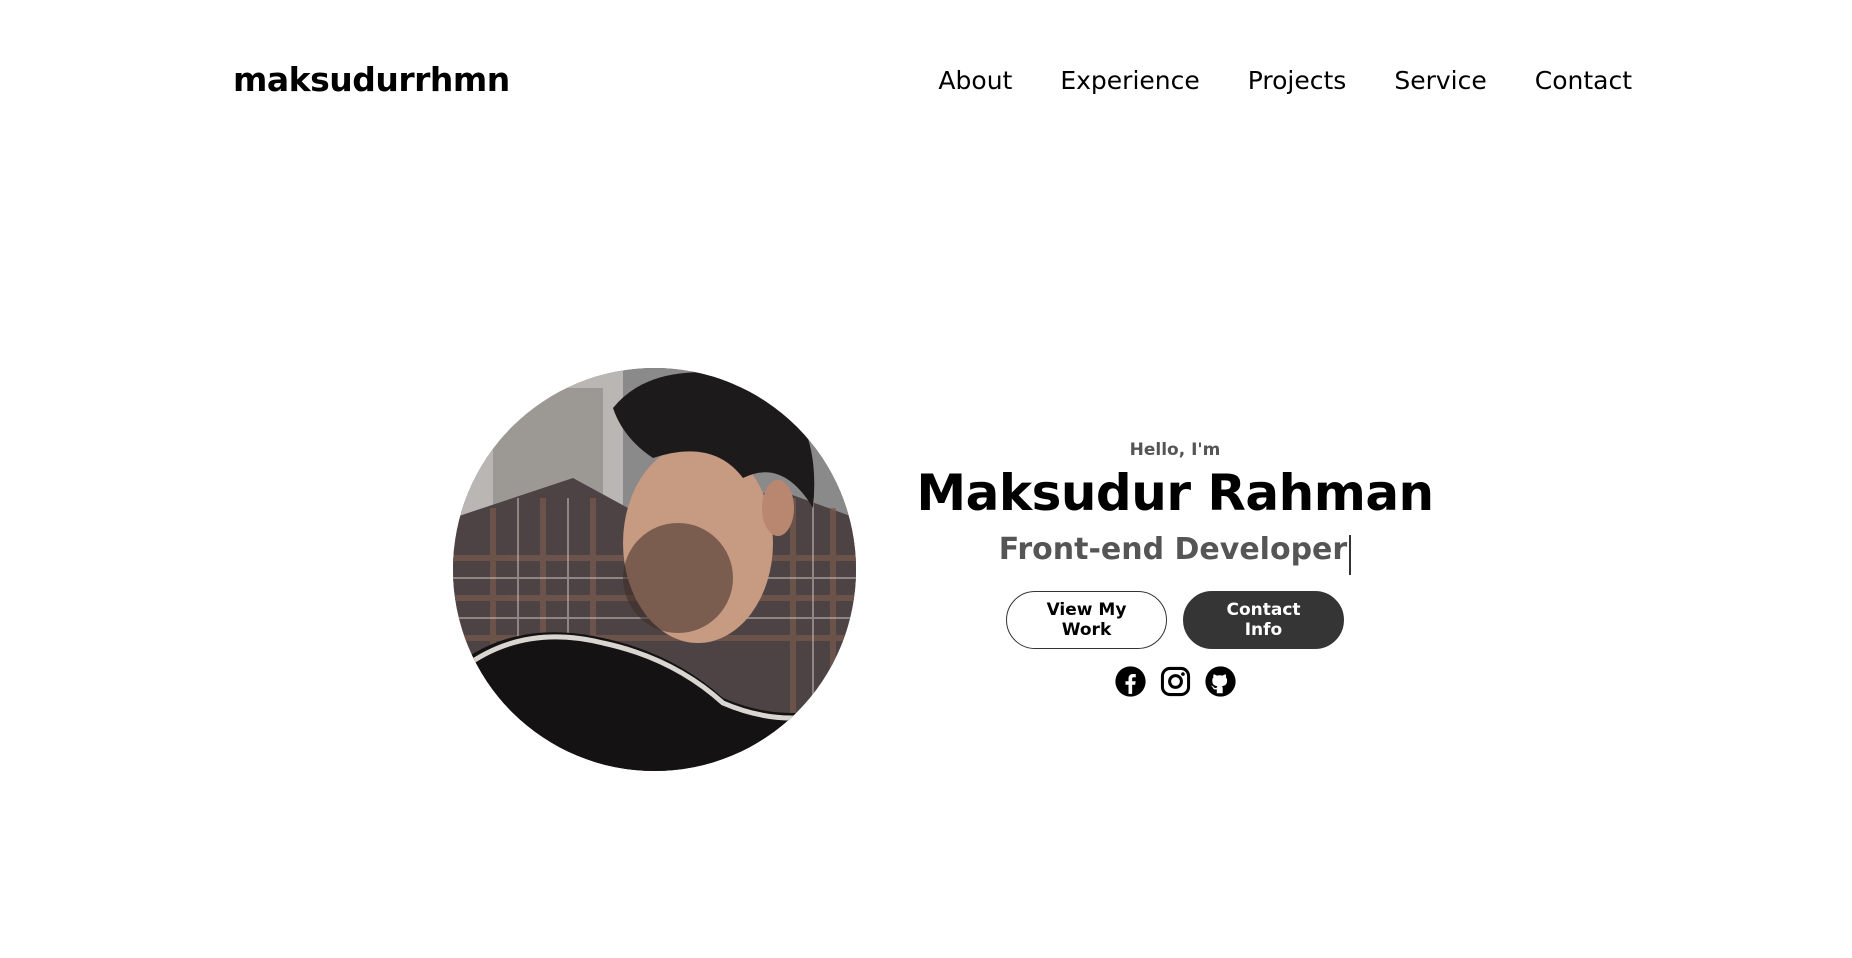 The height and width of the screenshot is (958, 1852). What do you see at coordinates (1175, 493) in the screenshot?
I see `hero-name: Maksudur Rahman` at bounding box center [1175, 493].